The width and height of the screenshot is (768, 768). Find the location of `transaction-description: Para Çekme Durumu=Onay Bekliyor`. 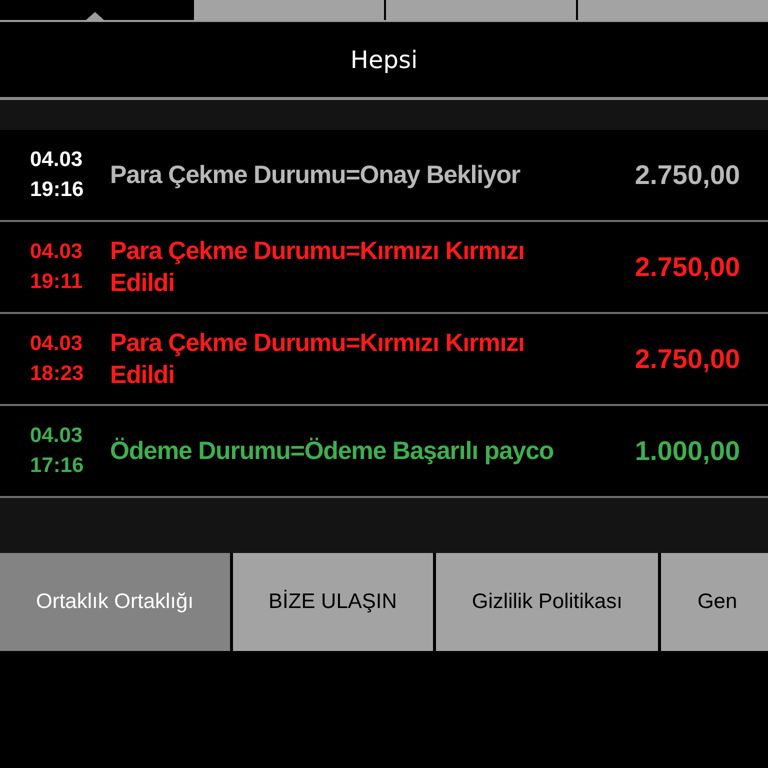

transaction-description: Para Çekme Durumu=Onay Bekliyor is located at coordinates (316, 175).